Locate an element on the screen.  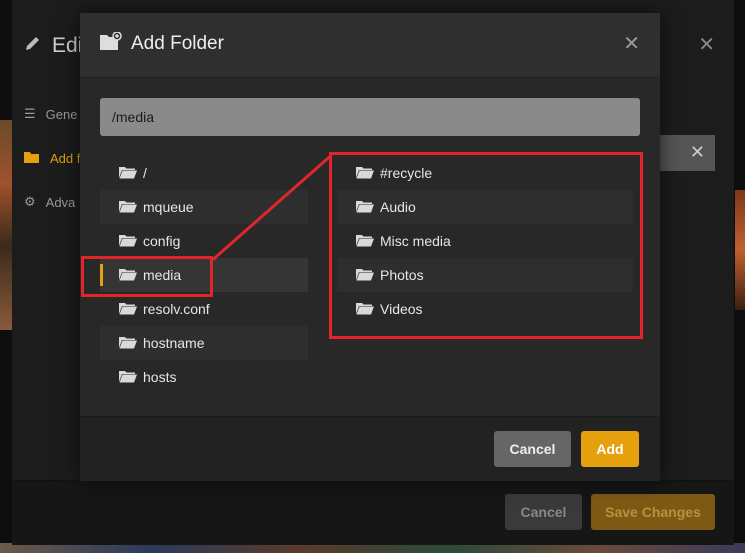
folder-row: Photos is located at coordinates (485, 275).